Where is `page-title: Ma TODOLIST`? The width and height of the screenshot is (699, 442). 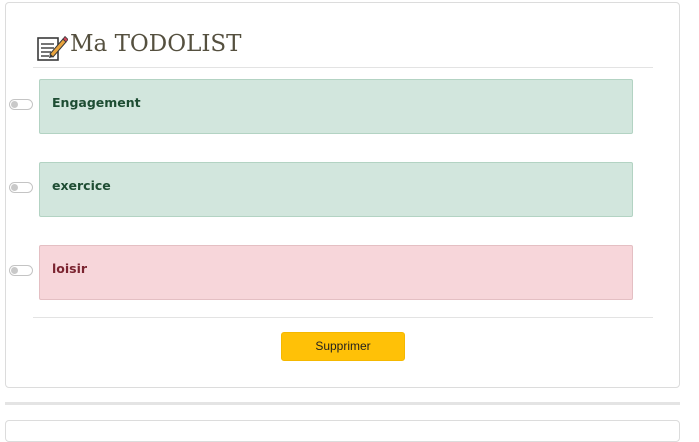 page-title: Ma TODOLIST is located at coordinates (156, 44).